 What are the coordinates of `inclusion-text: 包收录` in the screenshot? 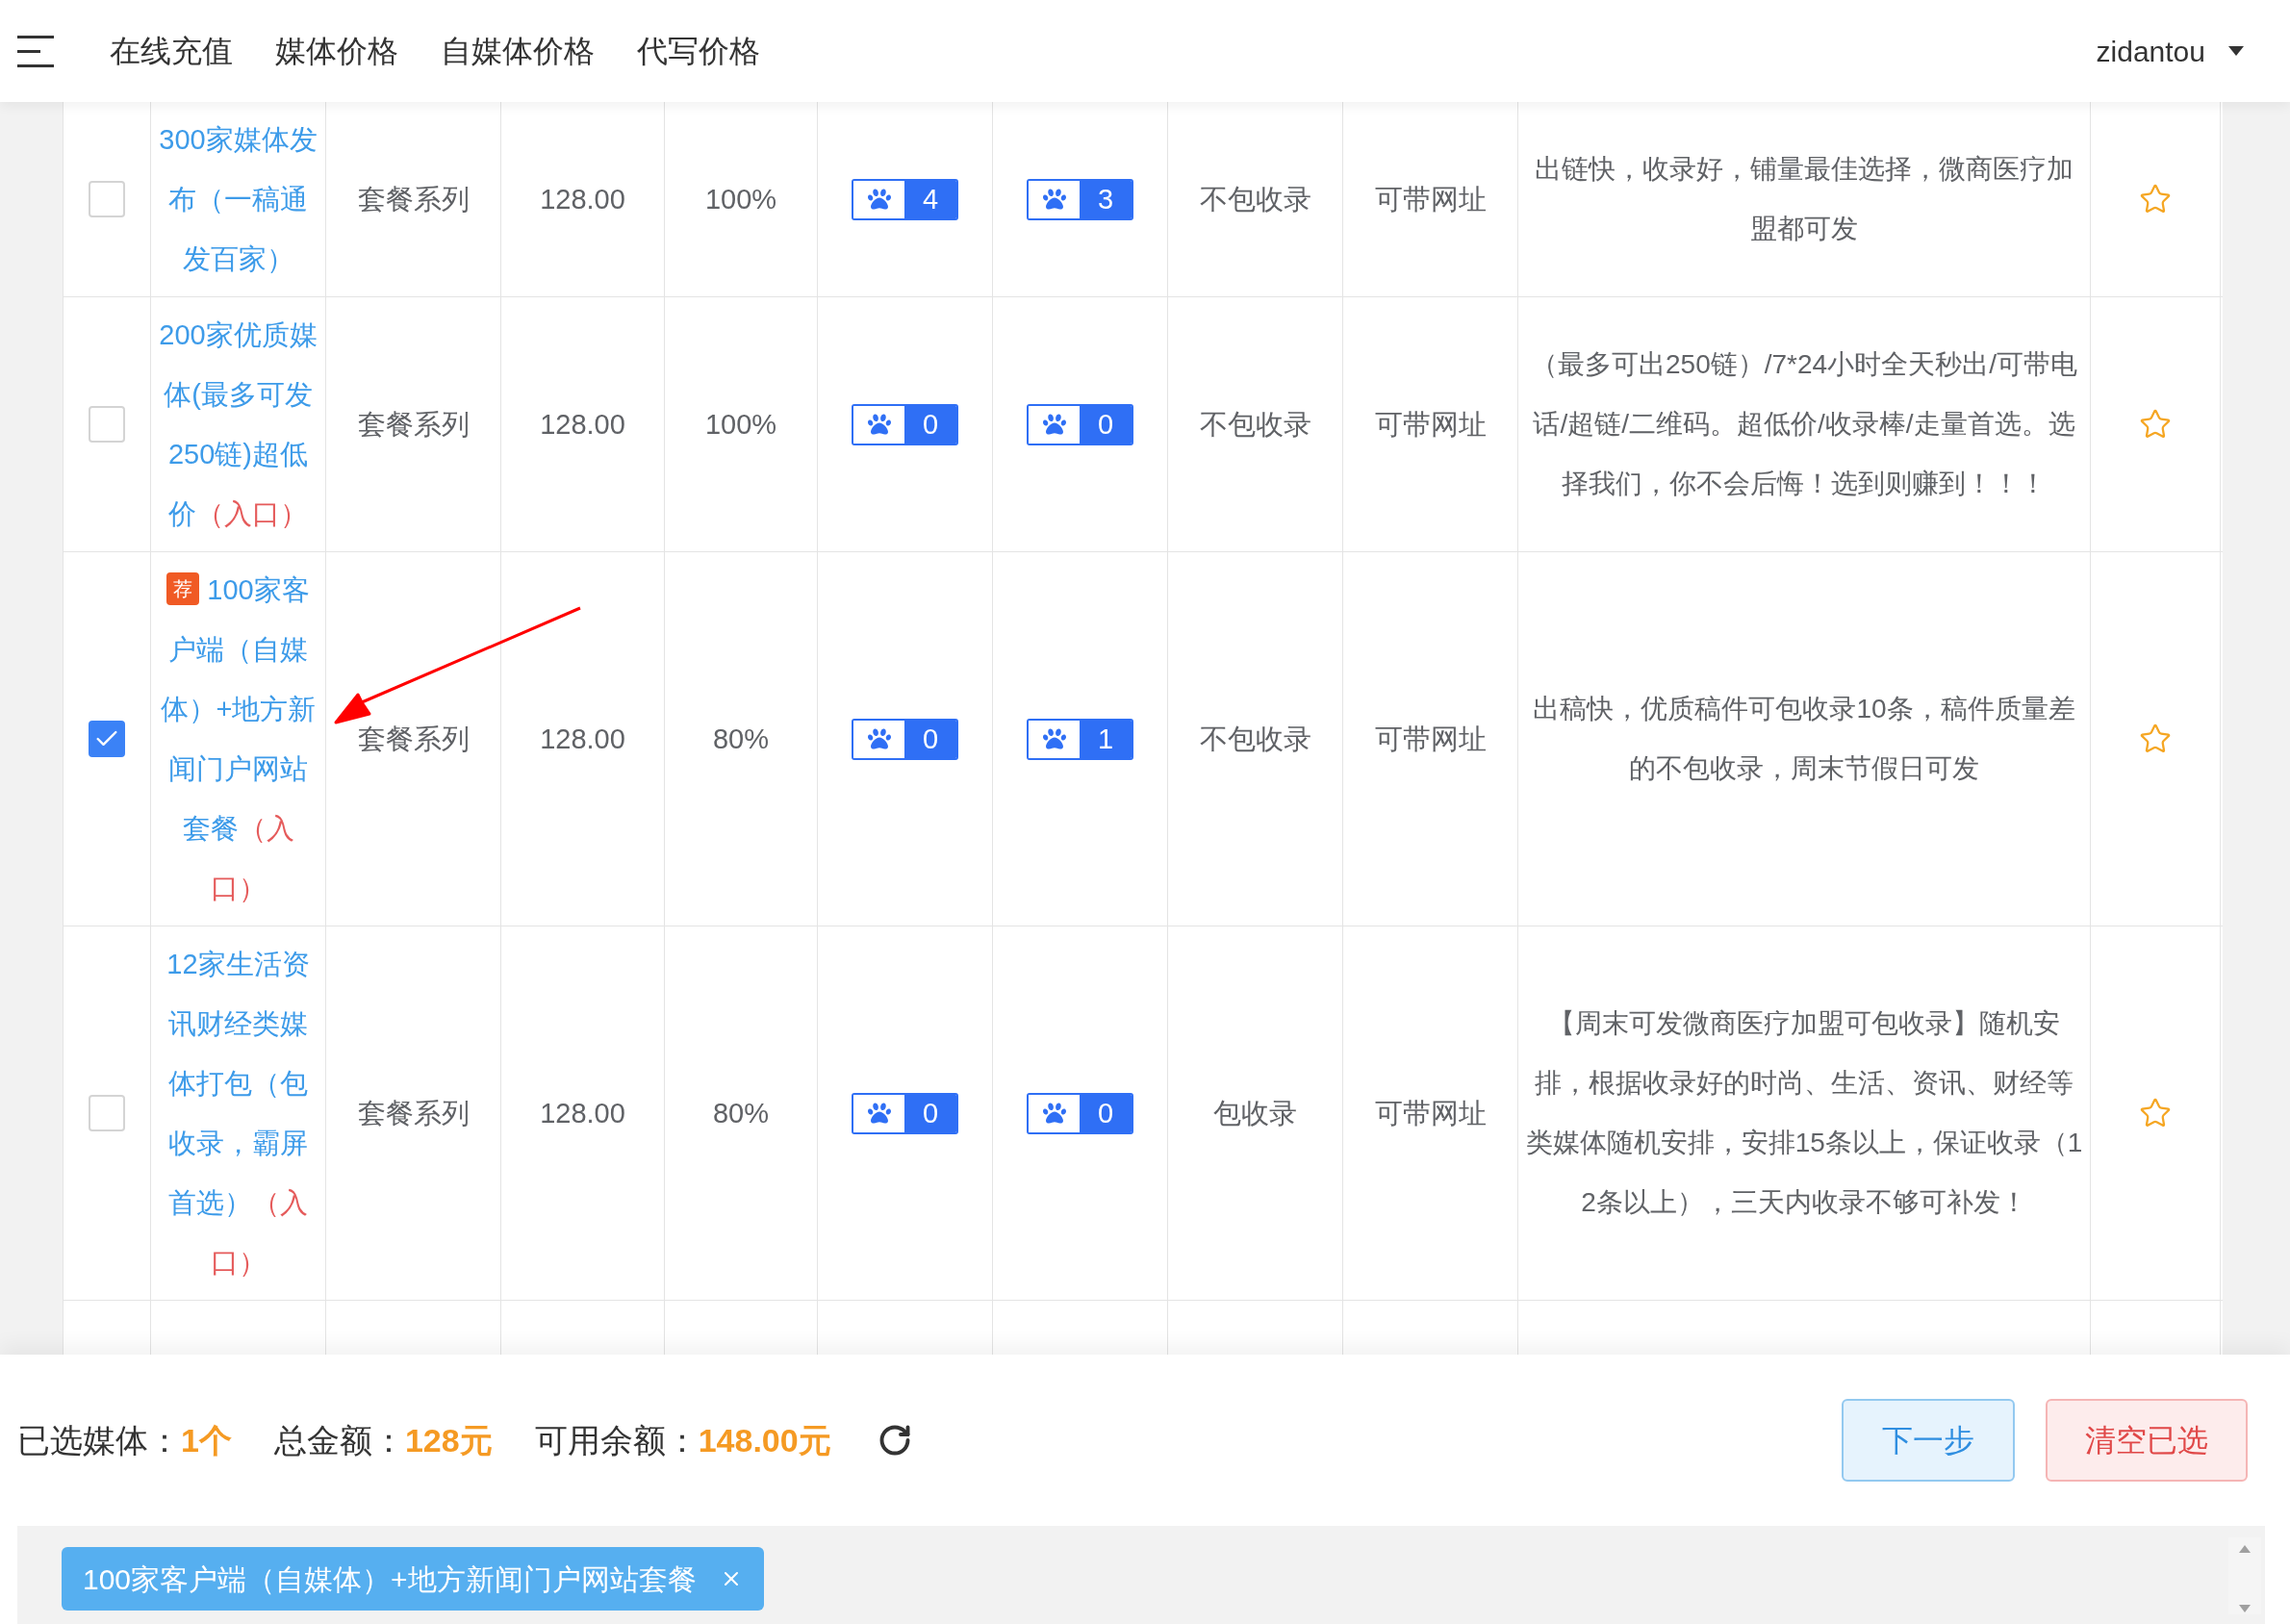 It's located at (1255, 1113).